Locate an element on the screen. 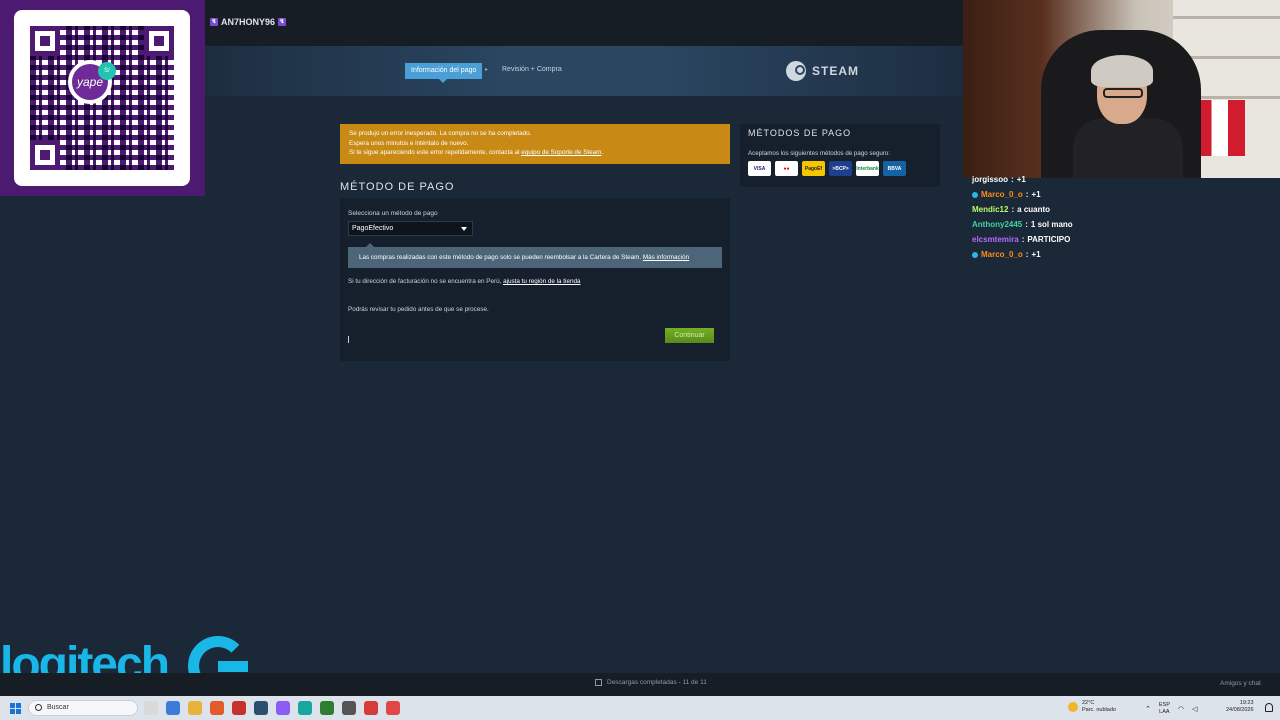 The height and width of the screenshot is (720, 1280). glasses-icon is located at coordinates (1123, 93).